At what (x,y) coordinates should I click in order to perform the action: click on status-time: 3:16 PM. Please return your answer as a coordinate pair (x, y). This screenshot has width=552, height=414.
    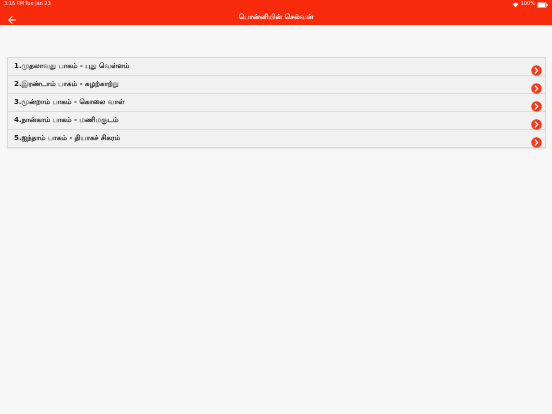
    Looking at the image, I should click on (14, 4).